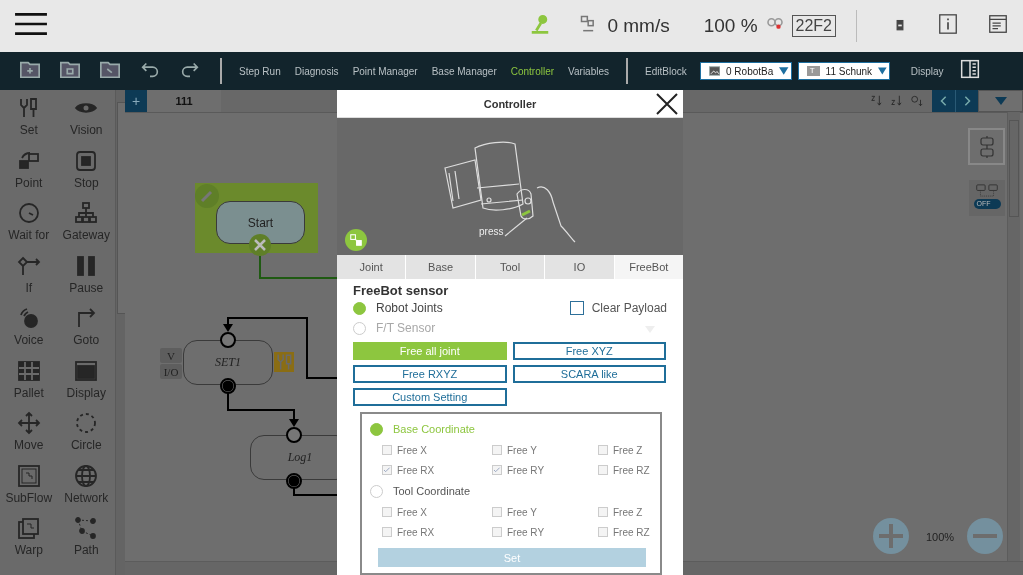 This screenshot has height=575, width=1023. What do you see at coordinates (666, 71) in the screenshot?
I see `edit-block-button: EditBlock` at bounding box center [666, 71].